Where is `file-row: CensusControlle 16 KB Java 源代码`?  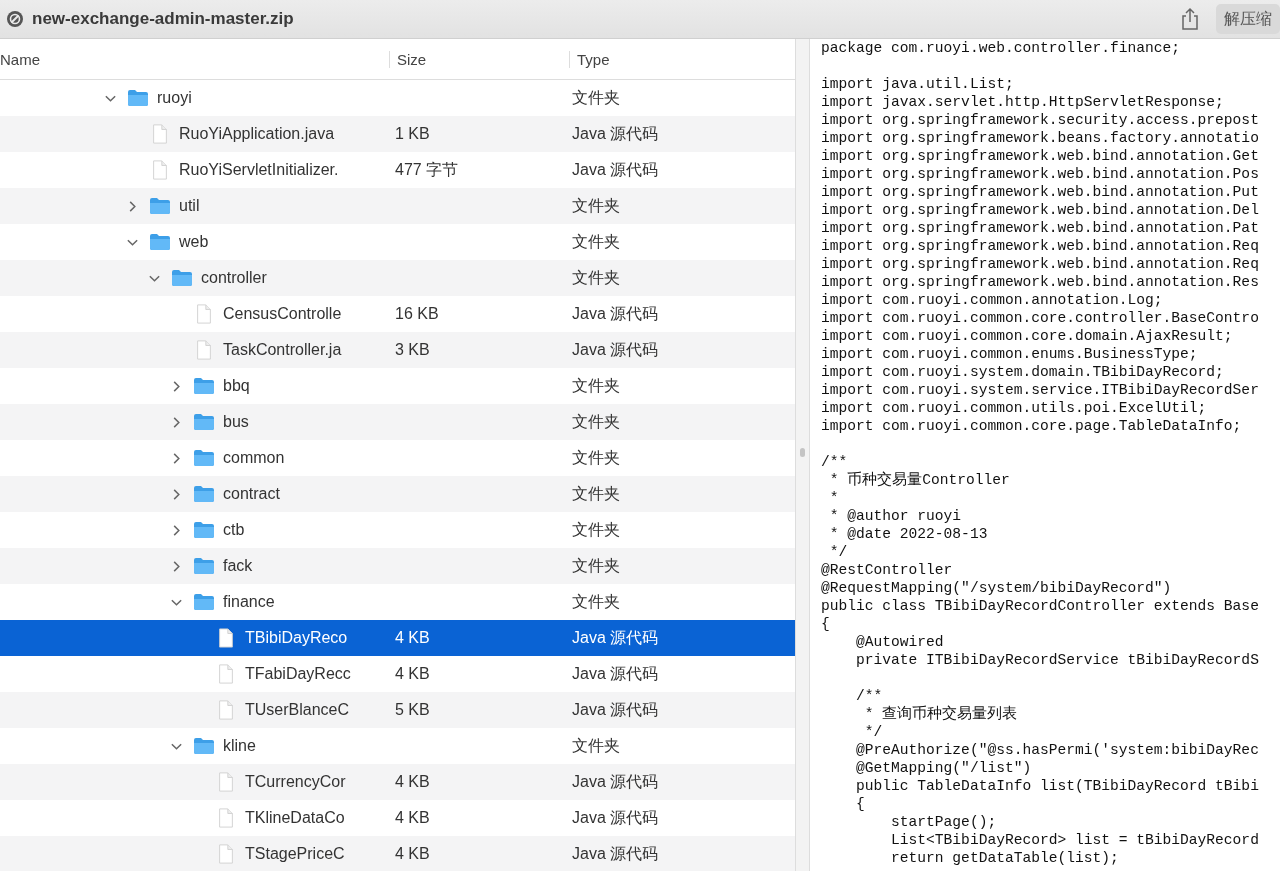
file-row: CensusControlle 16 KB Java 源代码 is located at coordinates (397, 314).